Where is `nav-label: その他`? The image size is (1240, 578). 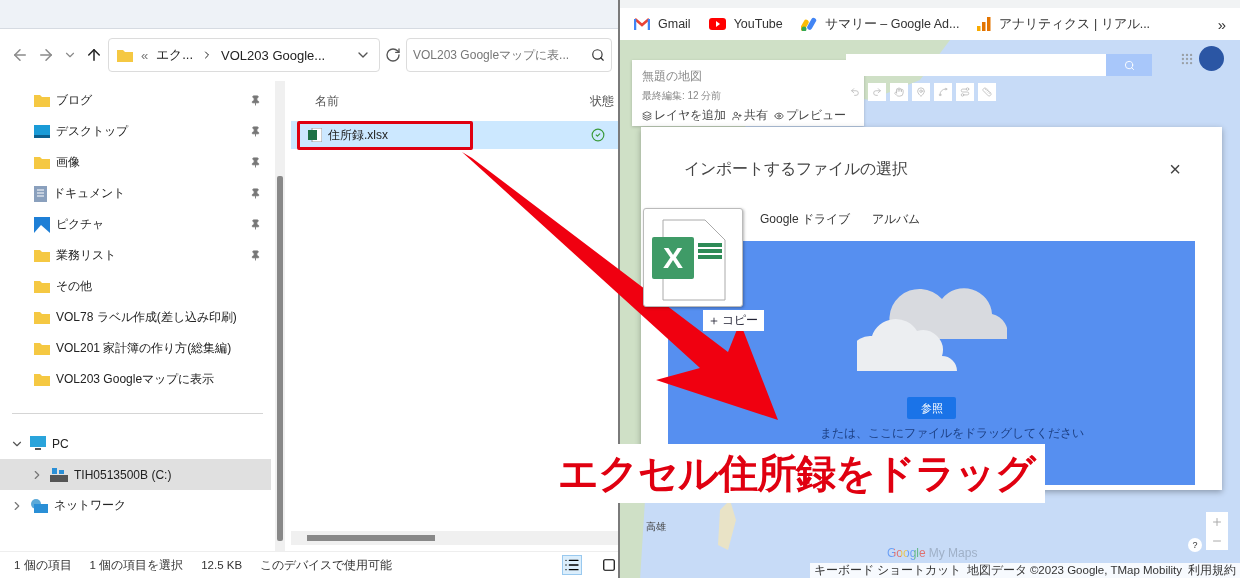
nav-label: その他 is located at coordinates (74, 286).